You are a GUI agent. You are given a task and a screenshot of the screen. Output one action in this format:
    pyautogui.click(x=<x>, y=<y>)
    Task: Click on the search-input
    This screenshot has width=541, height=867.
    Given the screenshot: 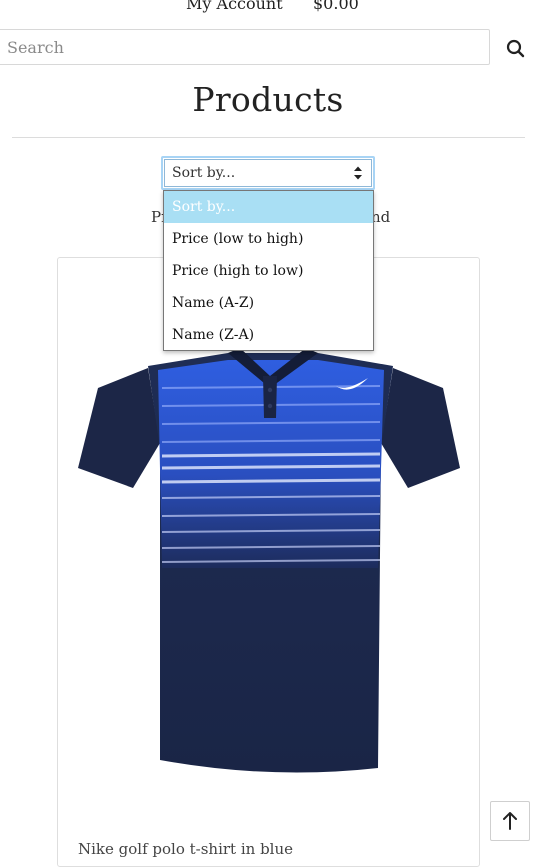 What is the action you would take?
    pyautogui.click(x=242, y=47)
    